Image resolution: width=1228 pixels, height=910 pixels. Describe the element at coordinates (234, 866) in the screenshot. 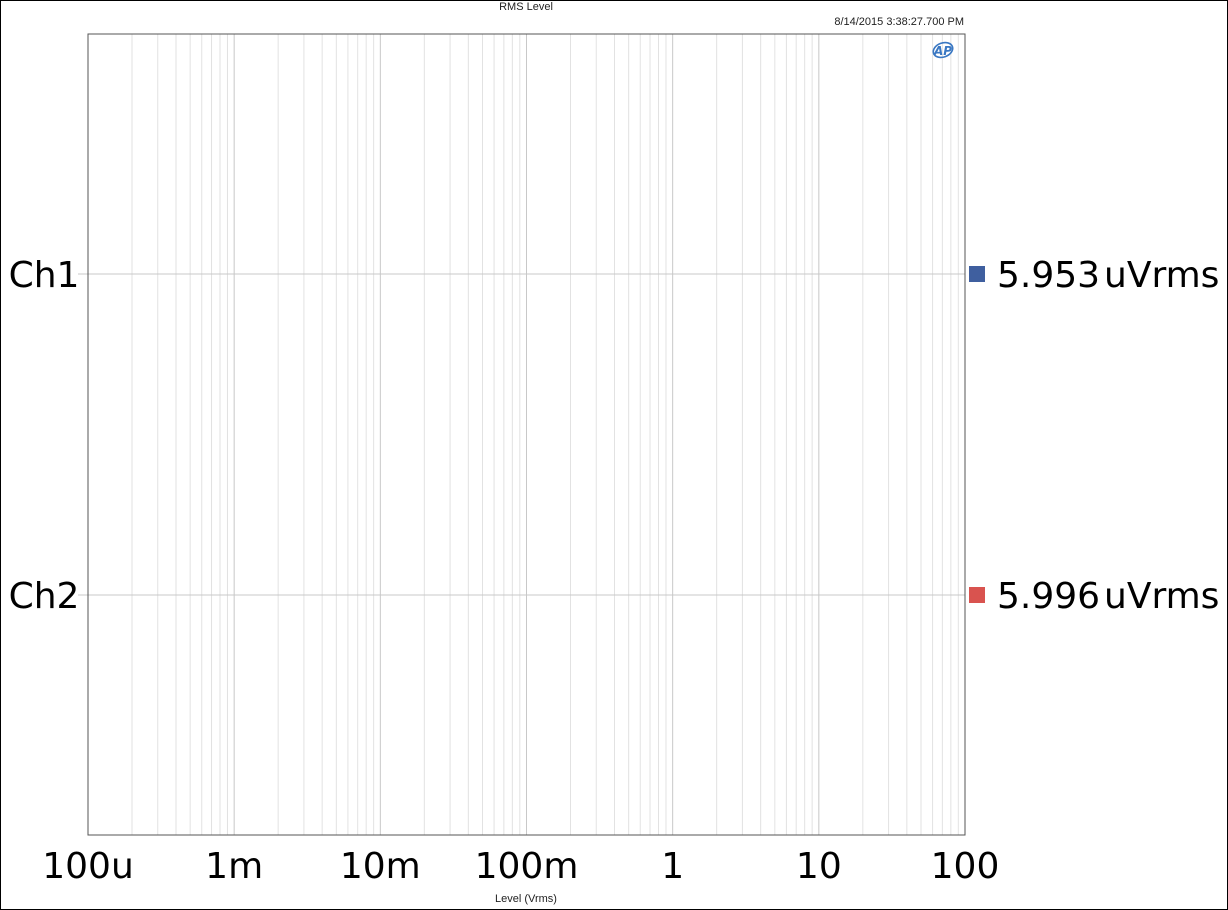

I see `x-tick-label: 1m` at that location.